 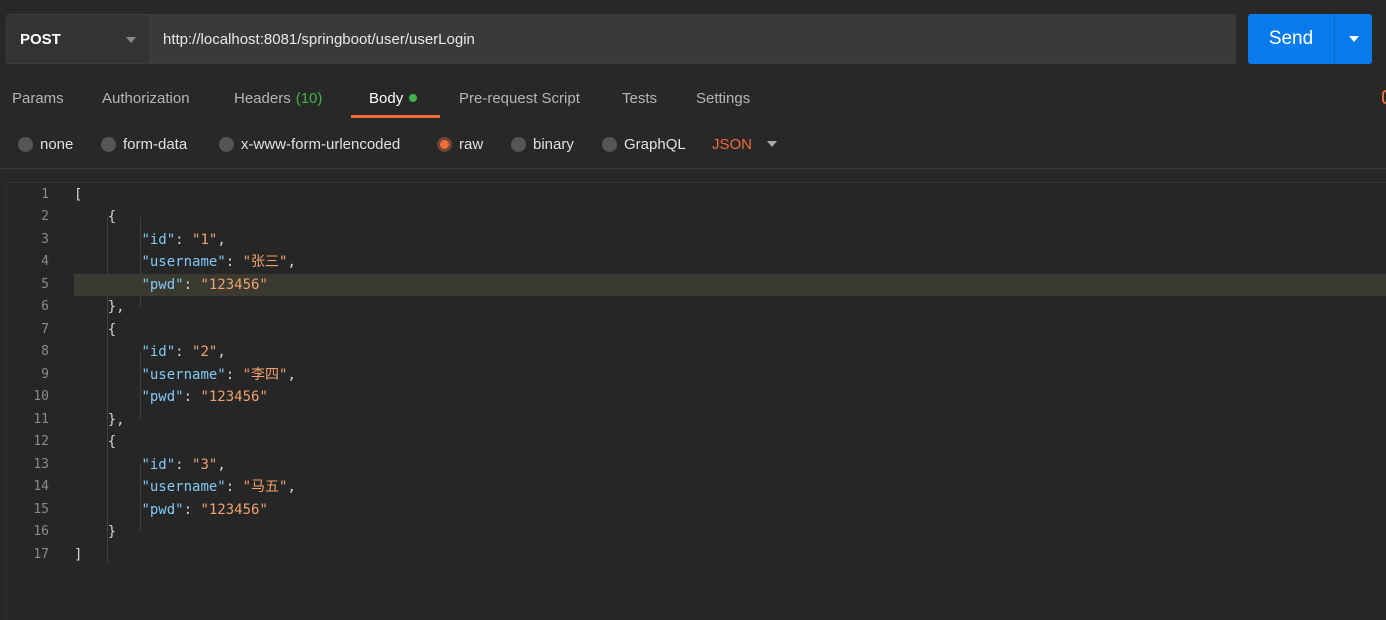 What do you see at coordinates (696, 397) in the screenshot?
I see `code-line: 10 "pwd": "123456"` at bounding box center [696, 397].